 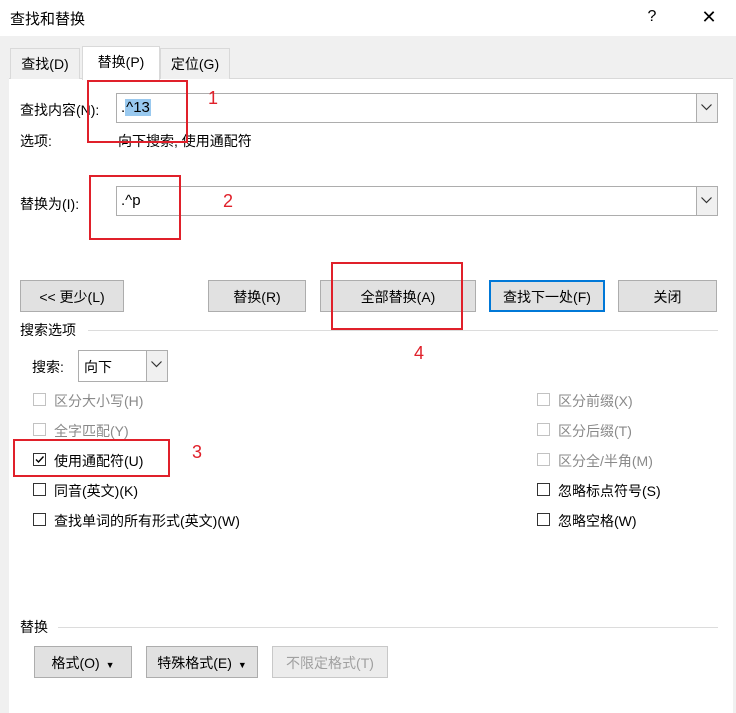 What do you see at coordinates (96, 491) in the screenshot?
I see `sounds-like-label: 同音(英文)(K)` at bounding box center [96, 491].